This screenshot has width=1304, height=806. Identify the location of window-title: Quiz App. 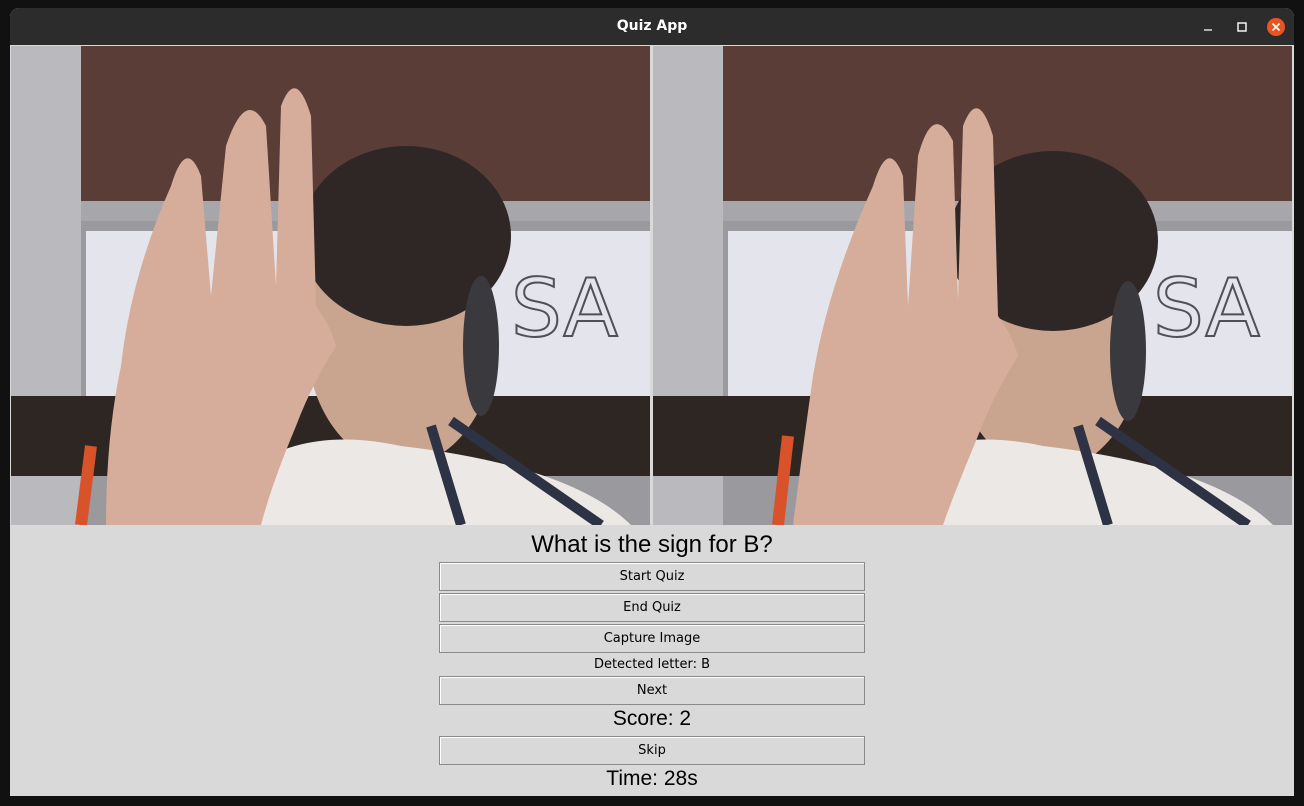
(652, 26).